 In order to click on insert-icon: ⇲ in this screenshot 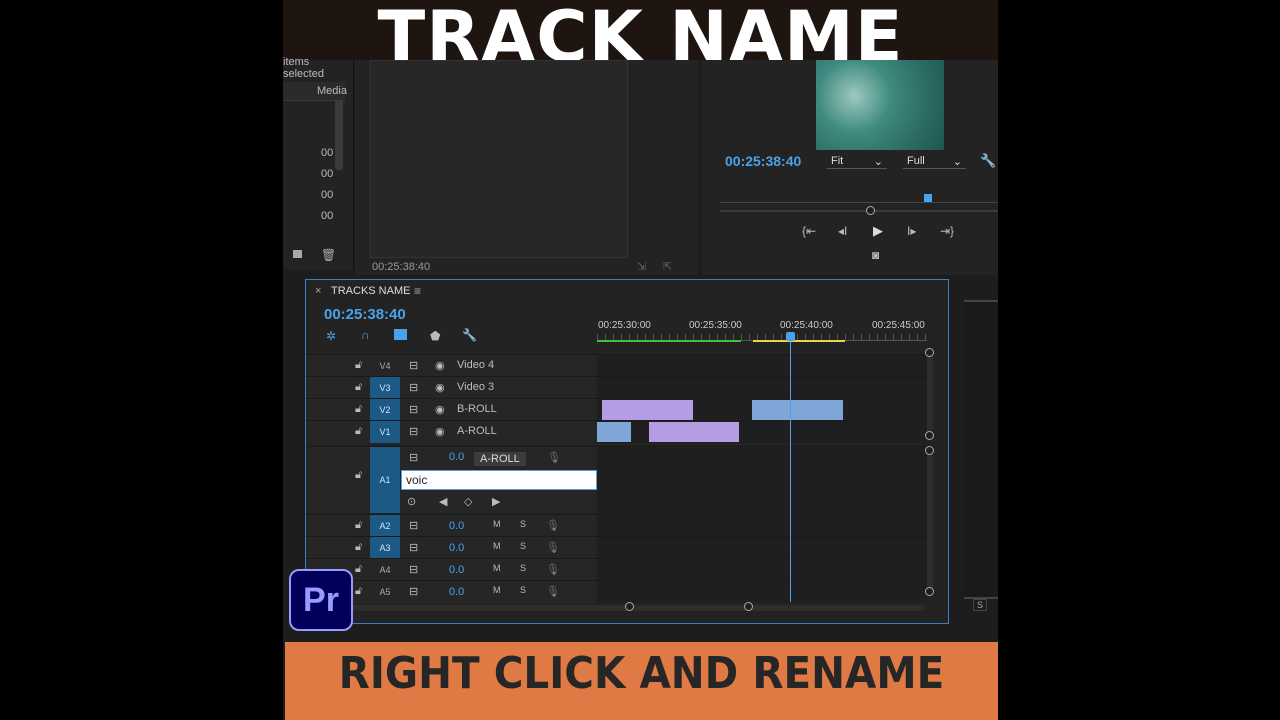, I will do `click(641, 266)`.